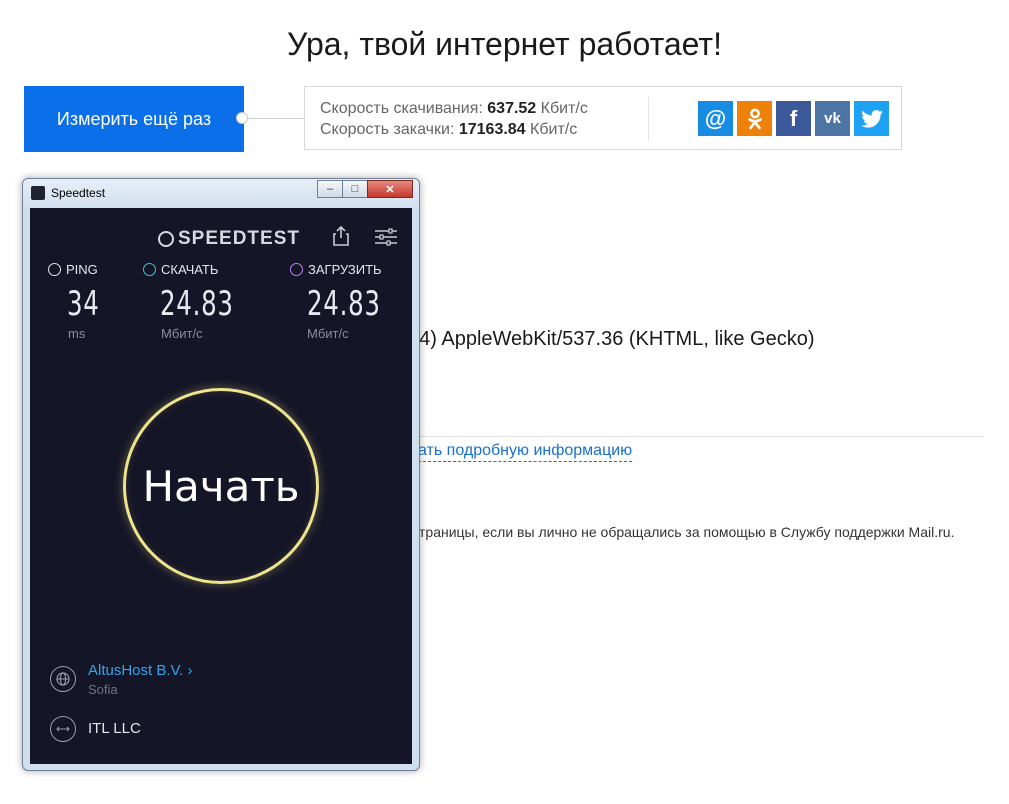 Image resolution: width=1009 pixels, height=804 pixels. I want to click on upload-unit: Мбит/с, so click(328, 333).